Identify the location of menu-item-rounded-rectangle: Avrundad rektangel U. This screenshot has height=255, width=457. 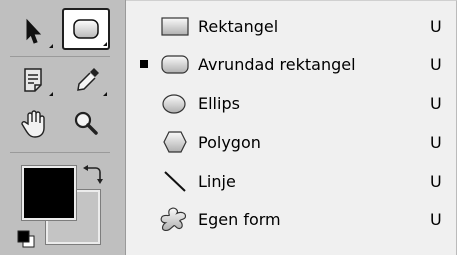
(291, 64).